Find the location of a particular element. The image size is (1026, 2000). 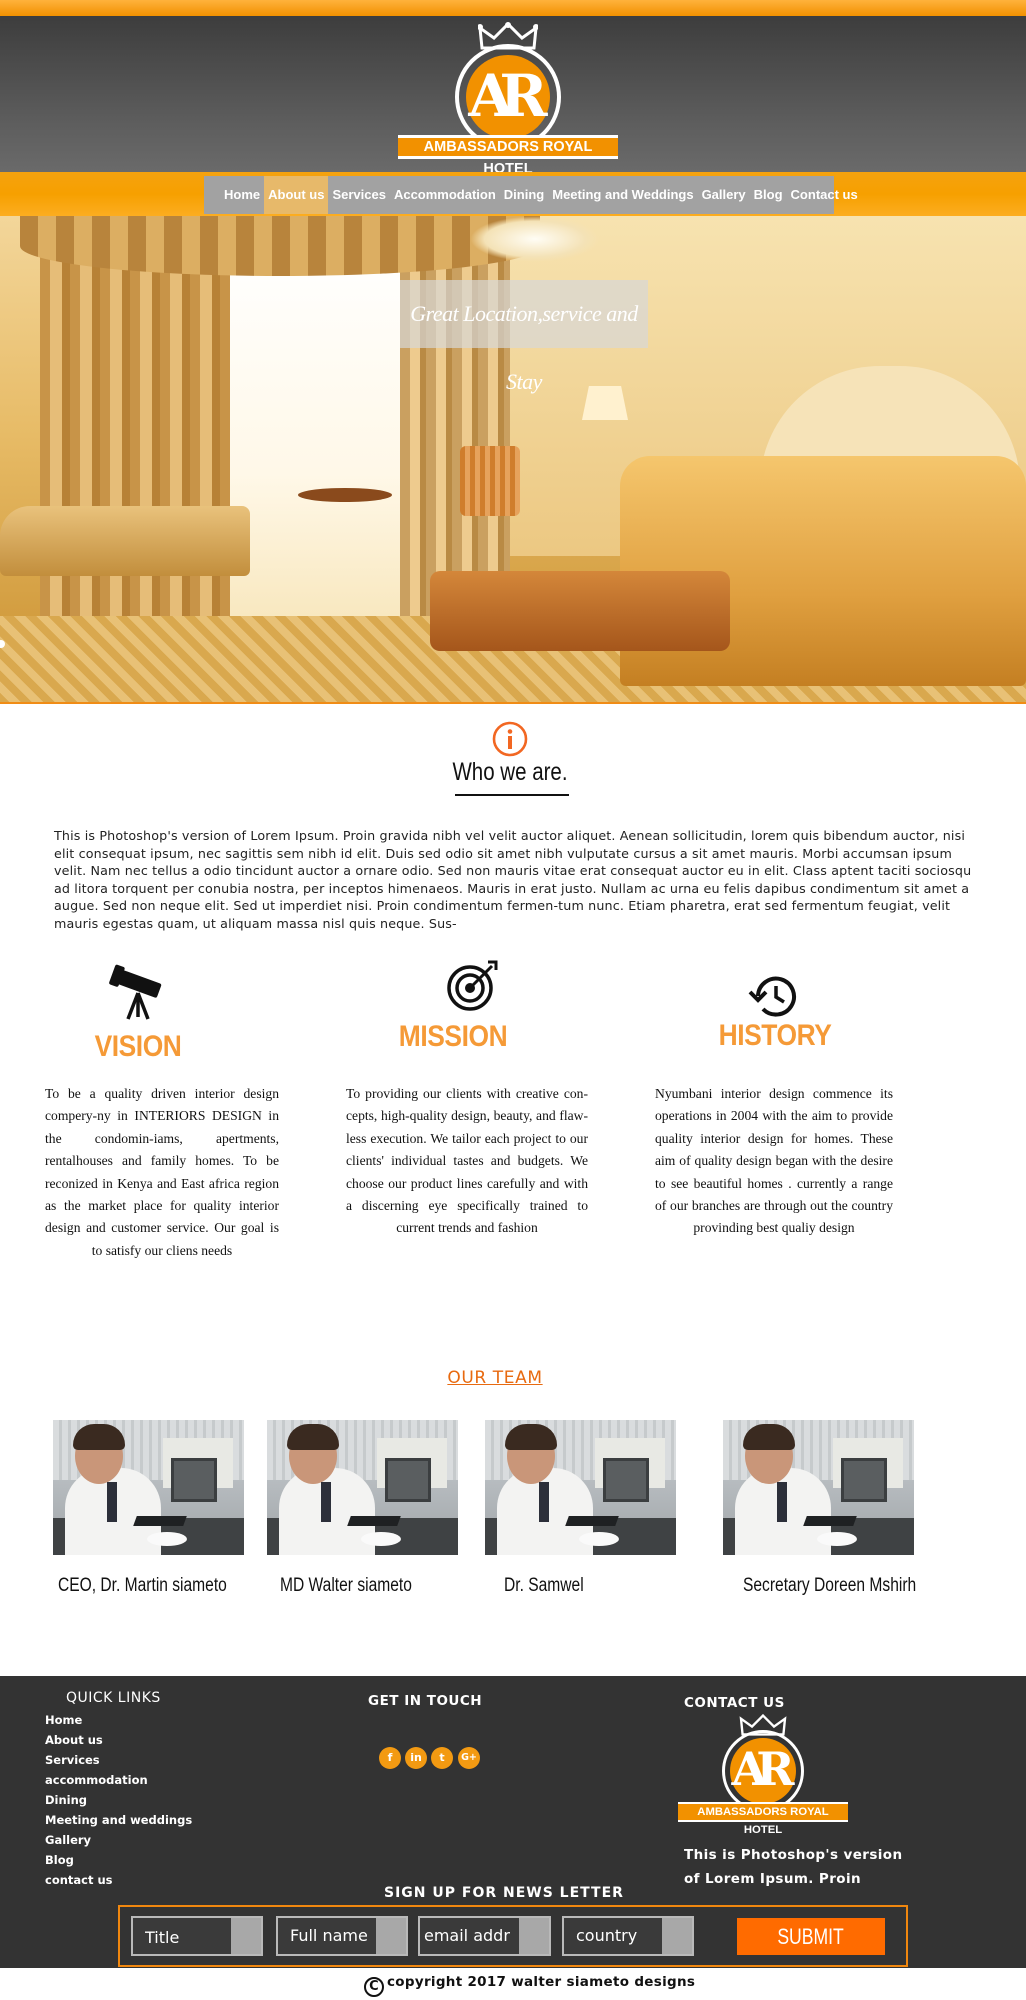

quick-link-gallery: Gallery is located at coordinates (118, 1840).